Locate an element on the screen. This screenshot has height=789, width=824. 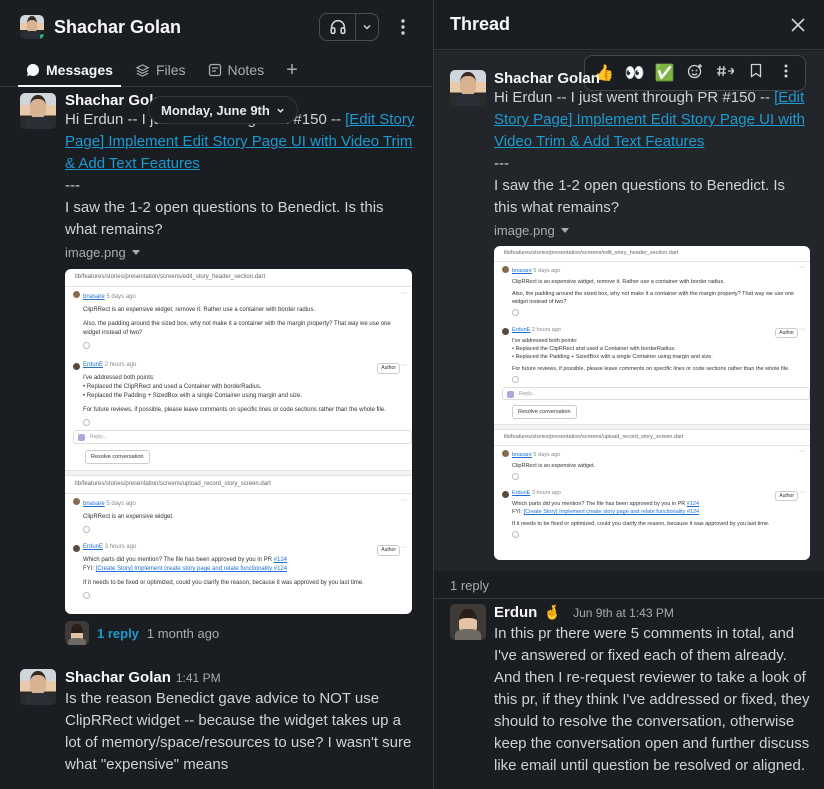
headphones-button is located at coordinates (338, 27).